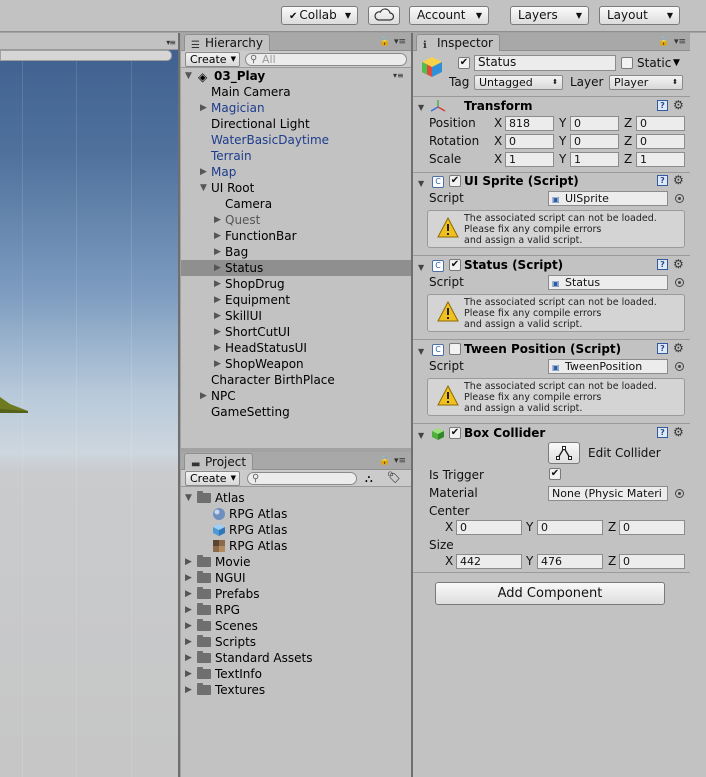 This screenshot has width=706, height=777. What do you see at coordinates (296, 674) in the screenshot?
I see `project-item-textinfo: ▶ TextInfo` at bounding box center [296, 674].